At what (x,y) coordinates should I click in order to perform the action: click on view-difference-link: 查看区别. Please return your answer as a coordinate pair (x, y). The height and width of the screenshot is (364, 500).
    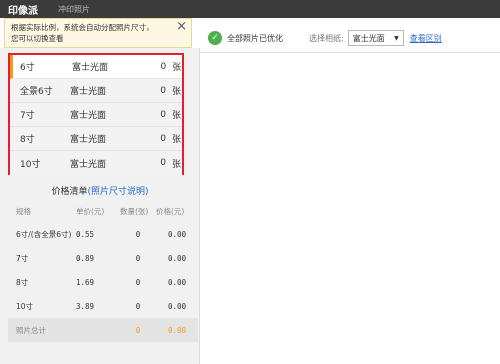
    Looking at the image, I should click on (426, 38).